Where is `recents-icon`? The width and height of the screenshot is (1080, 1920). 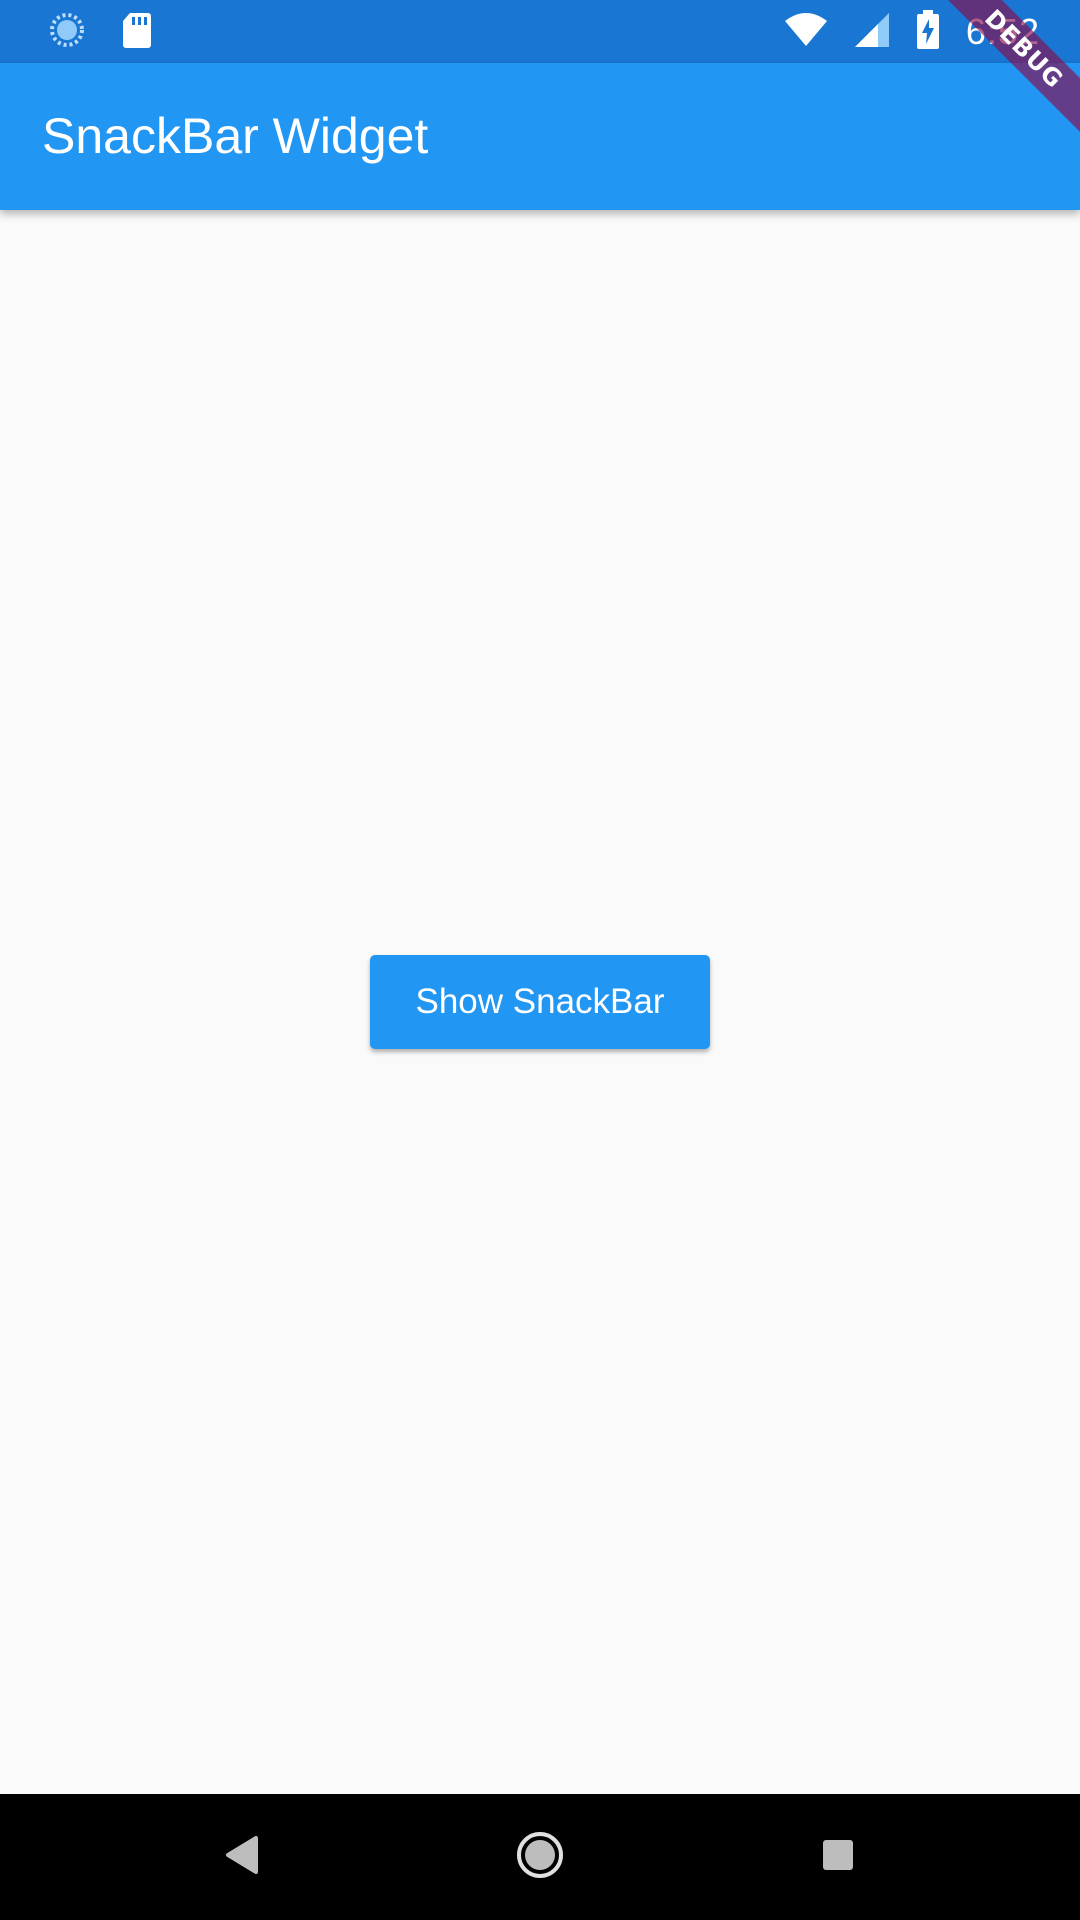
recents-icon is located at coordinates (838, 1857).